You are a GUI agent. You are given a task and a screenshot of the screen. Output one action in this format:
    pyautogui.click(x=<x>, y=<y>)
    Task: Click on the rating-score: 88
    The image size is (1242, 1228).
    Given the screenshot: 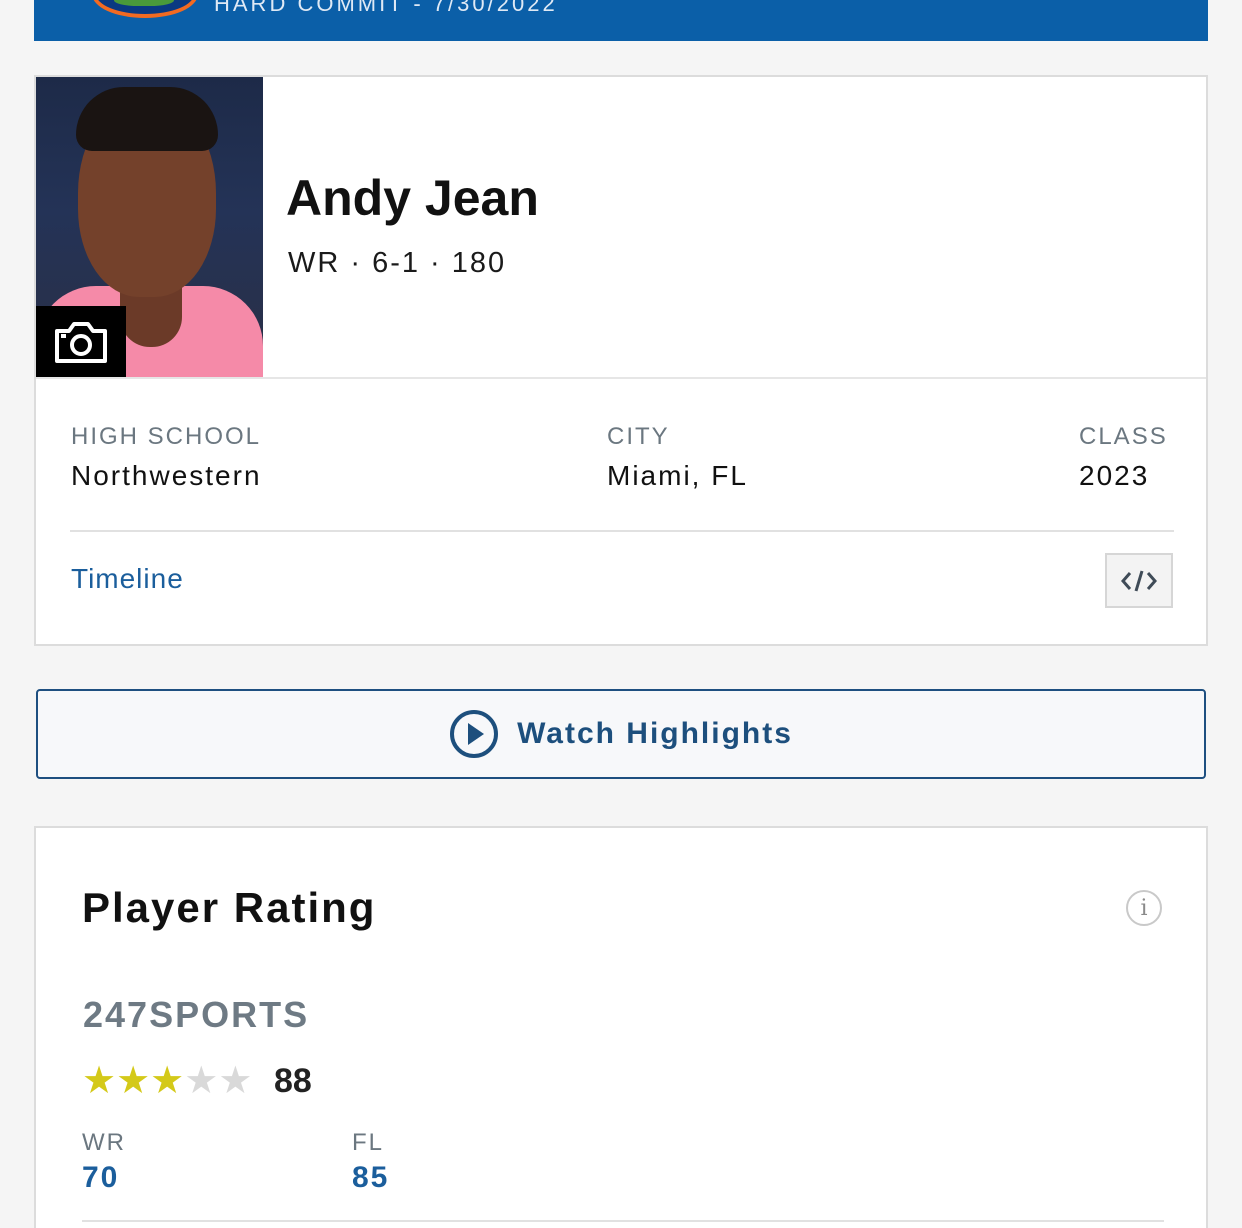 What is the action you would take?
    pyautogui.click(x=293, y=1081)
    